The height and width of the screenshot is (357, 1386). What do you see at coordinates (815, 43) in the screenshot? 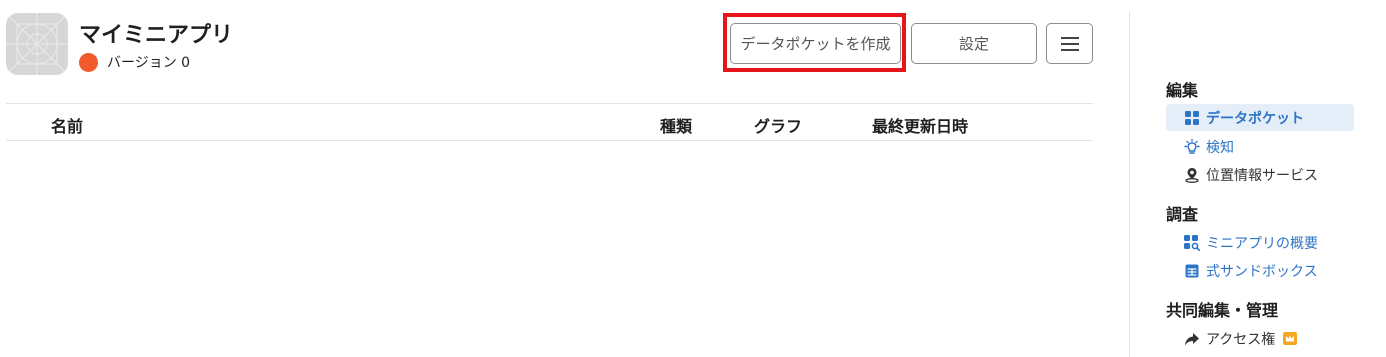
I see `create-data-pocket-button: データポケットを作成` at bounding box center [815, 43].